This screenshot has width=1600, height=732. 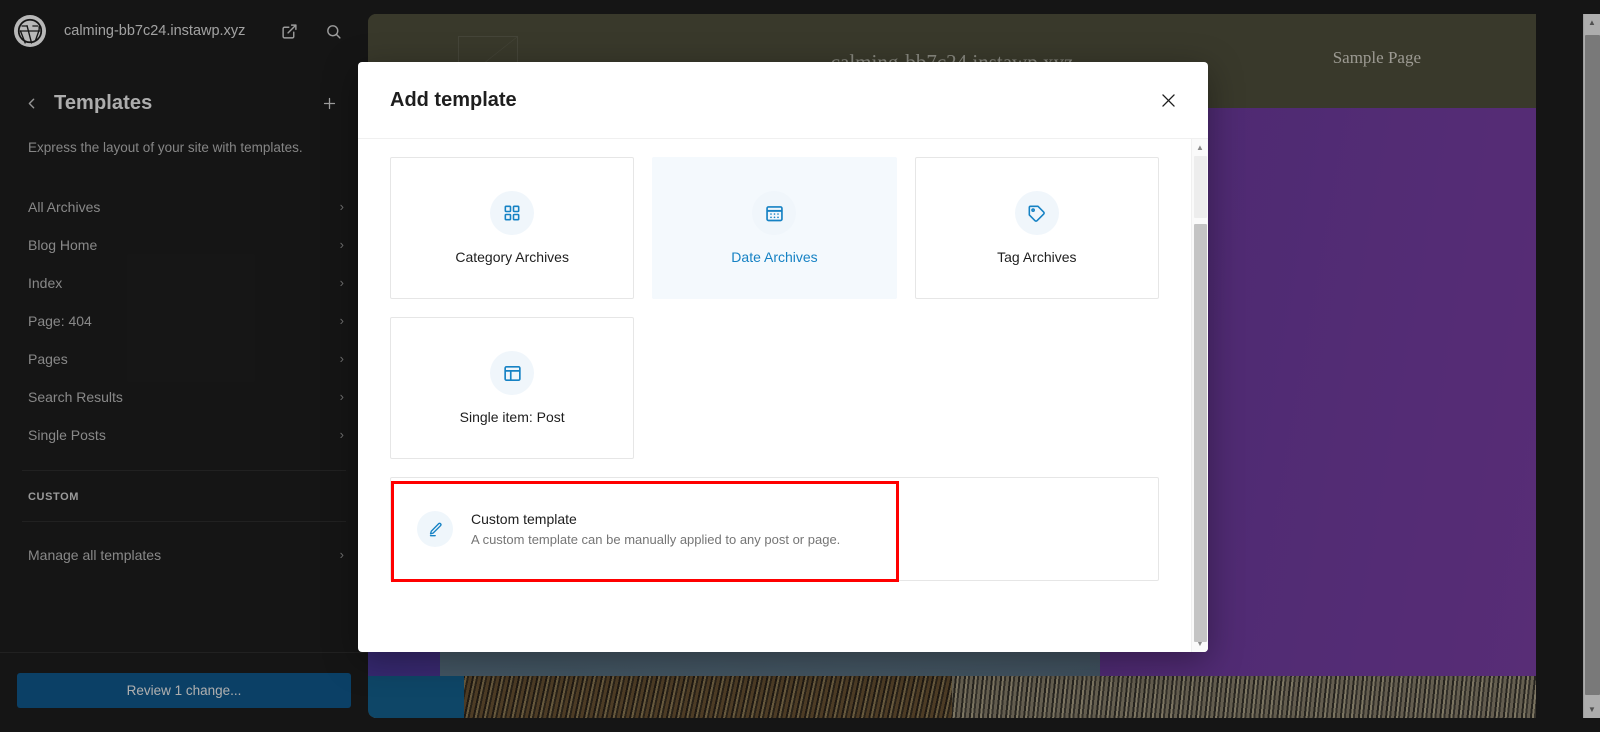 I want to click on modal-scrollbar-thumb, so click(x=1200, y=433).